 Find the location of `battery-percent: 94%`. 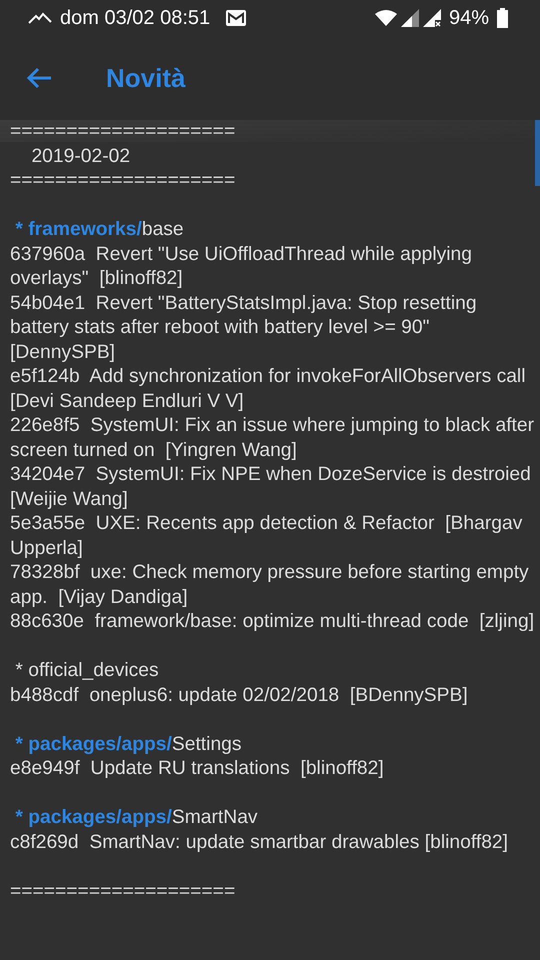

battery-percent: 94% is located at coordinates (468, 18).